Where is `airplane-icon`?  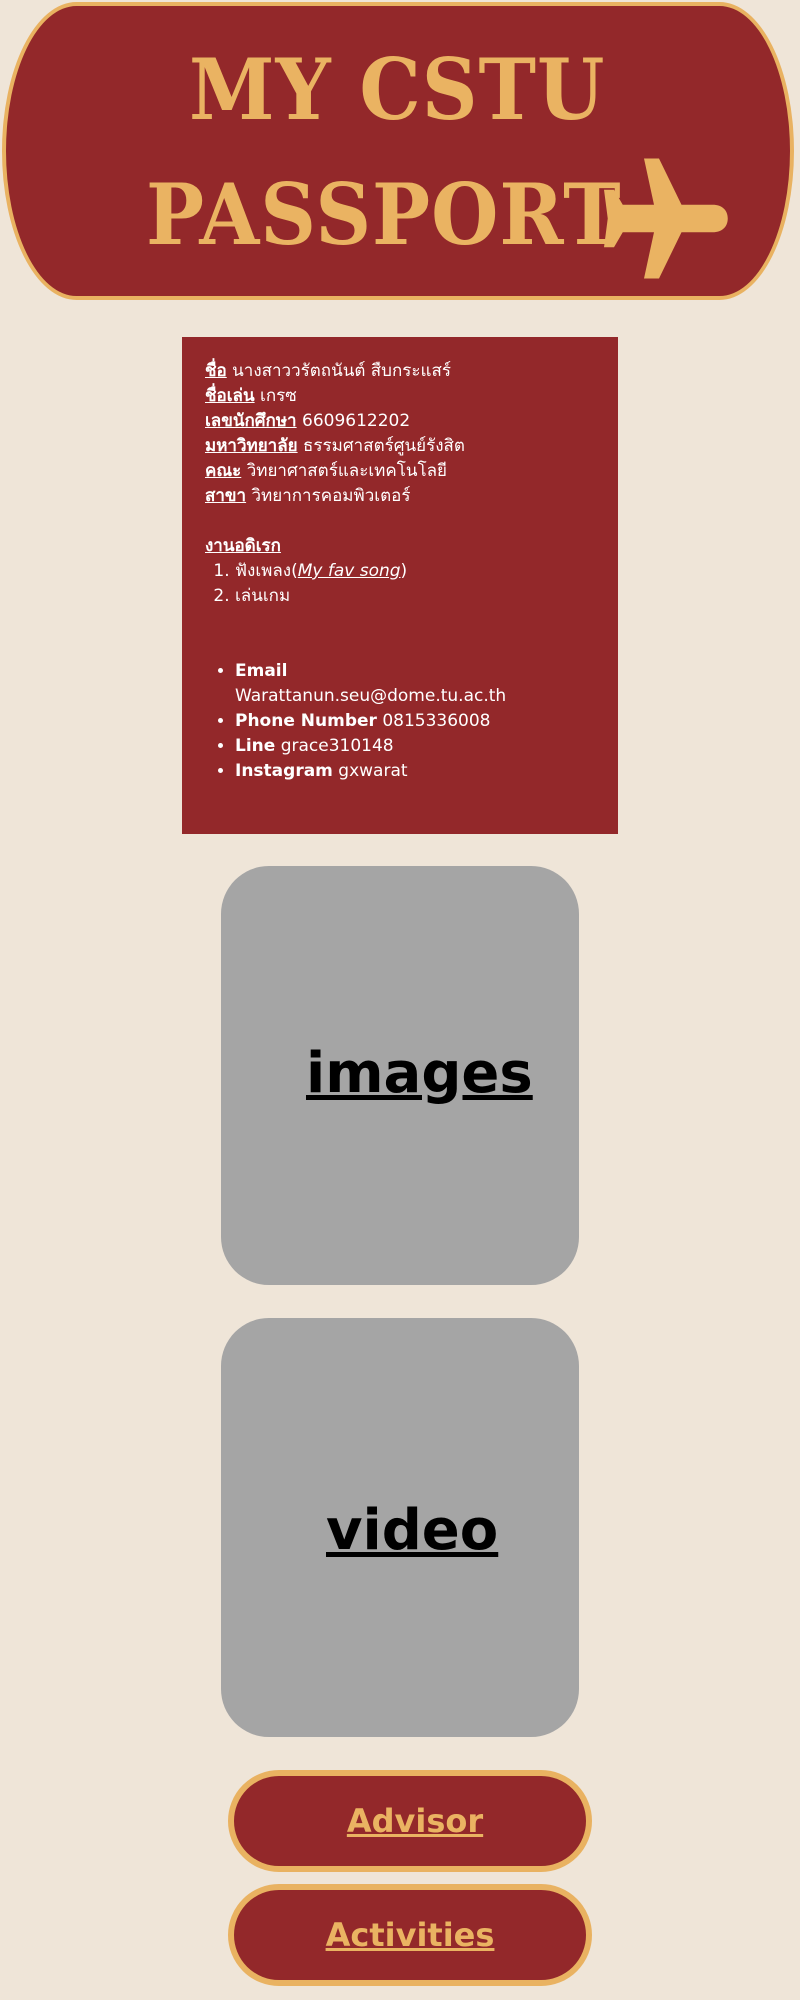
airplane-icon is located at coordinates (666, 218).